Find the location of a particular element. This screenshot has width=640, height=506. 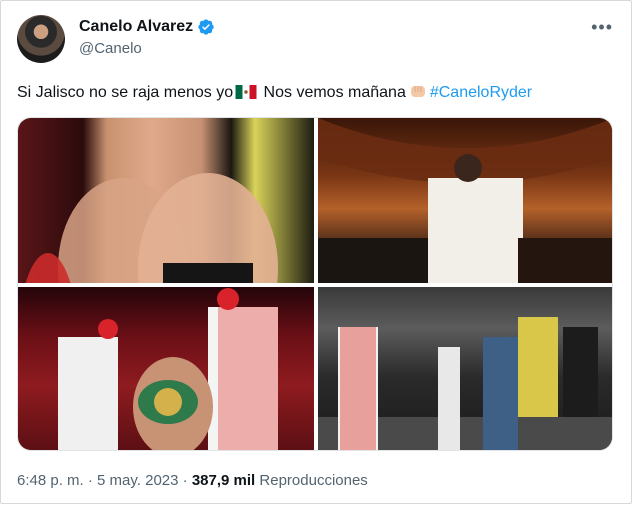

photo-weigh-in is located at coordinates (465, 368).